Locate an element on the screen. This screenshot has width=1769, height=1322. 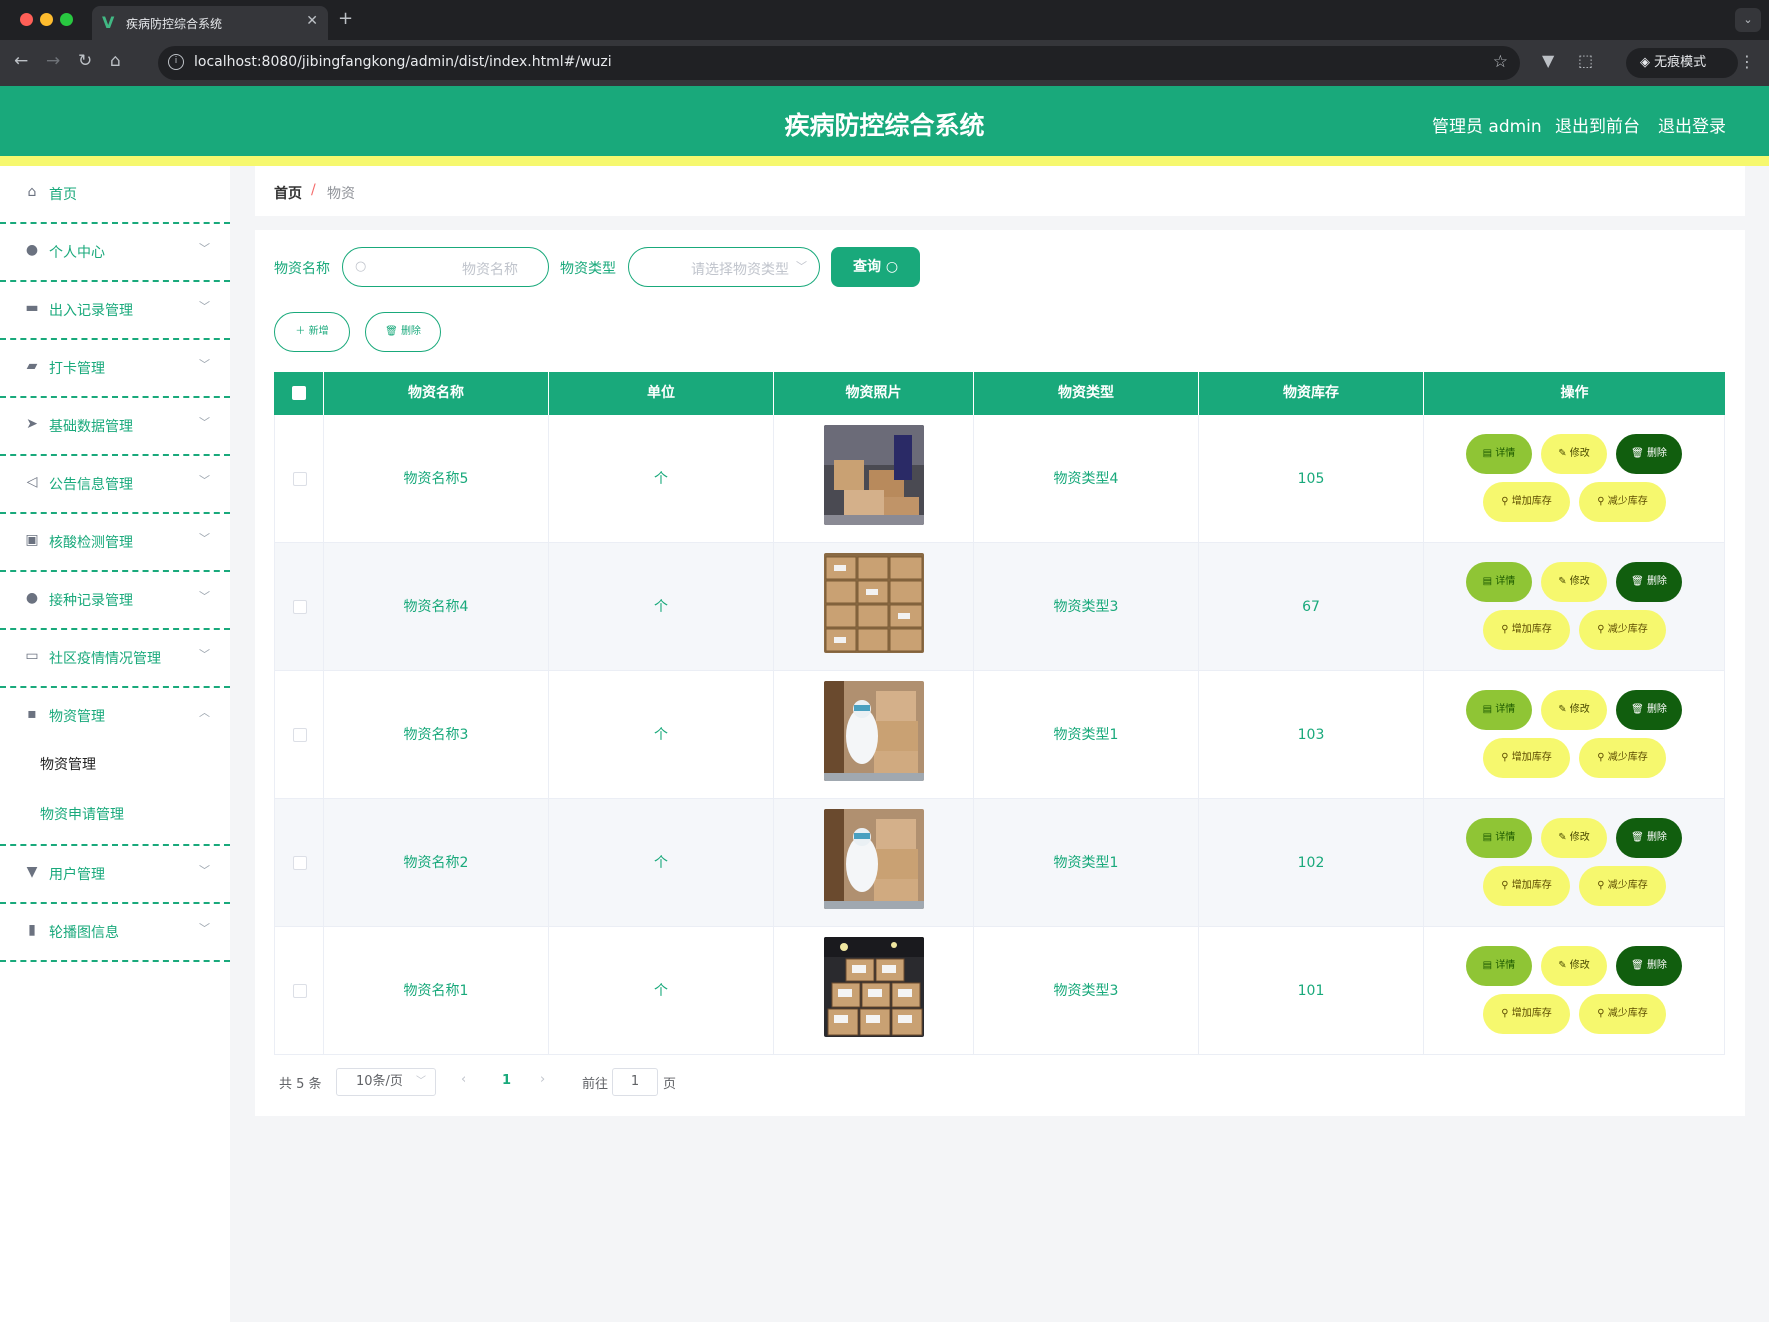
reload-icon: ↻ is located at coordinates (85, 61).